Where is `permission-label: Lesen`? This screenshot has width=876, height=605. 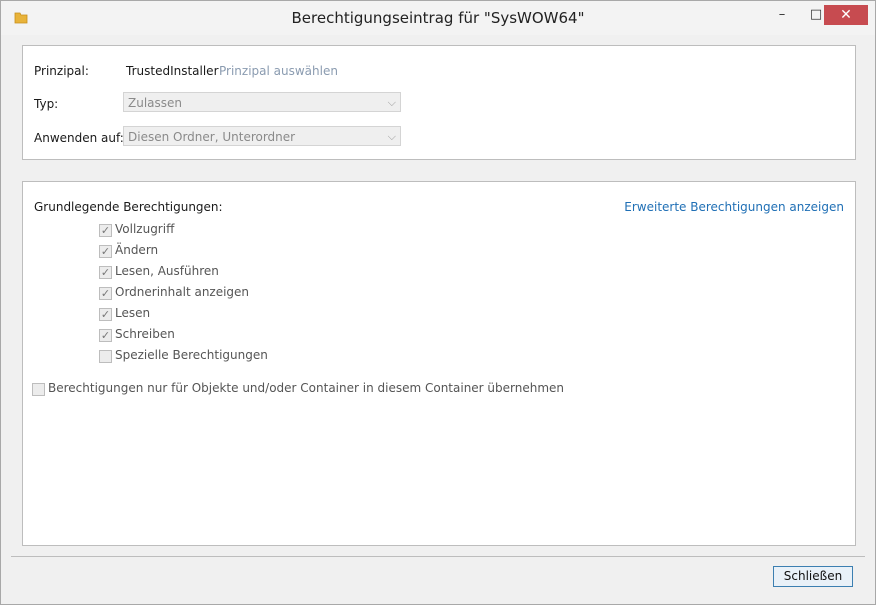 permission-label: Lesen is located at coordinates (133, 313).